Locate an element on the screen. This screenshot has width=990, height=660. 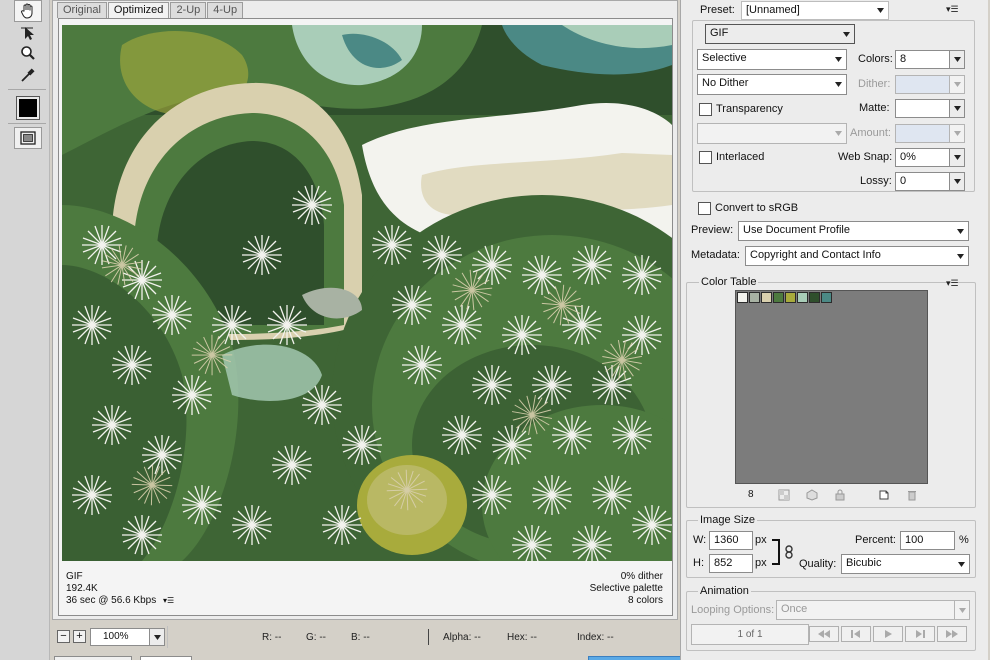
panel-menu-icon: ▾☰ is located at coordinates (952, 9).